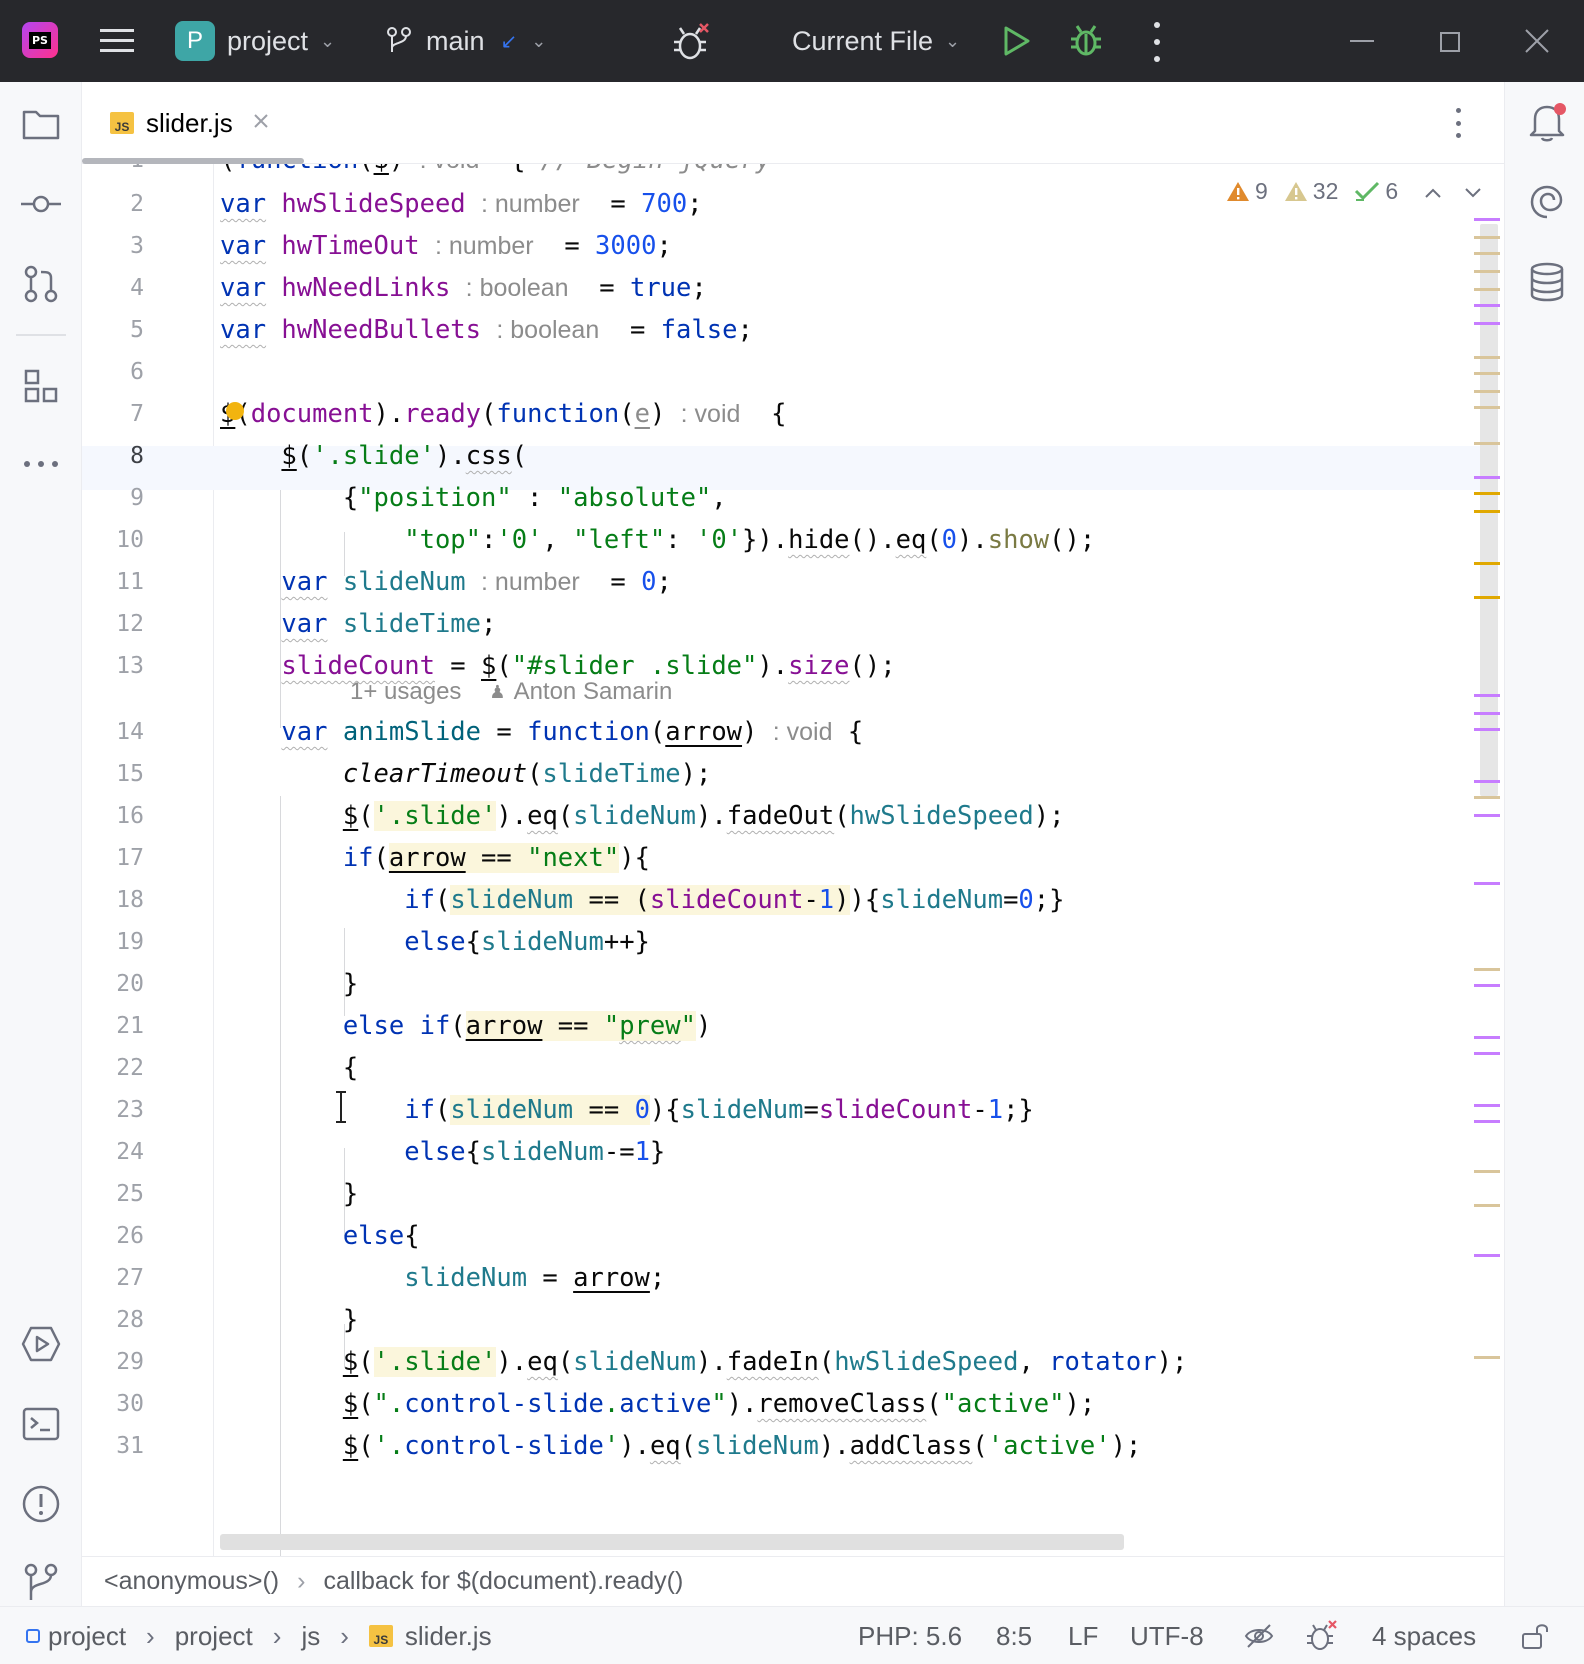 The width and height of the screenshot is (1584, 1664). What do you see at coordinates (910, 1635) in the screenshot?
I see `php-language-level: PHP: 5.6` at bounding box center [910, 1635].